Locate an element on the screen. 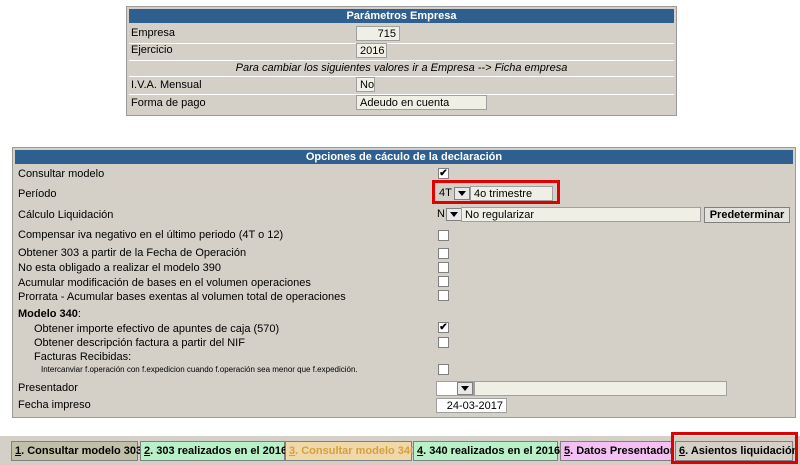  tab-340-realizados: 4. 340 realizados en el 2016 is located at coordinates (486, 451).